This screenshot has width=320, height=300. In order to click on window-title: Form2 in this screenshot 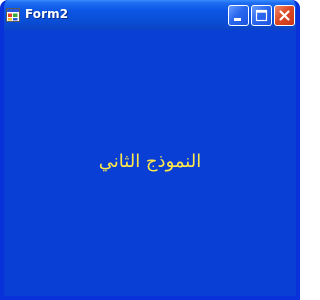, I will do `click(47, 14)`.